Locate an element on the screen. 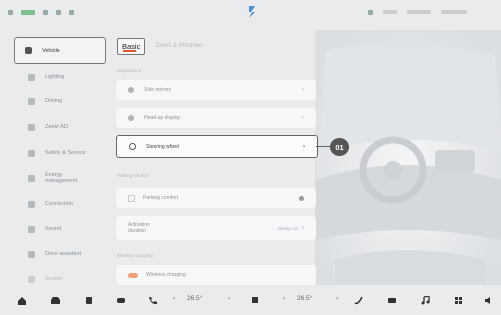 This screenshot has height=315, width=501. fan-icon is located at coordinates (121, 300).